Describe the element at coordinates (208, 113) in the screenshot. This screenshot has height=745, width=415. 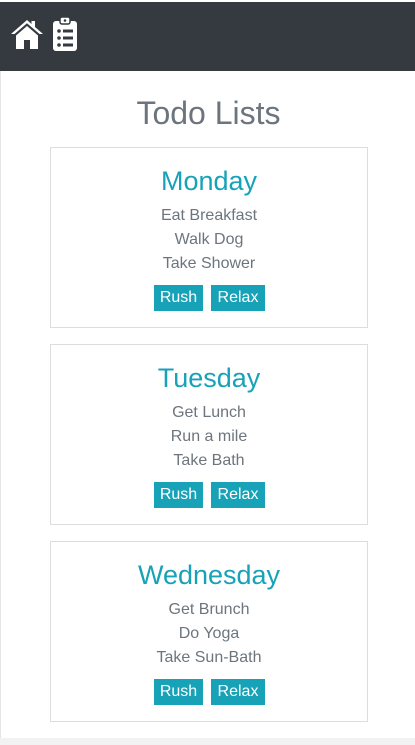
I see `page-title: Todo Lists` at that location.